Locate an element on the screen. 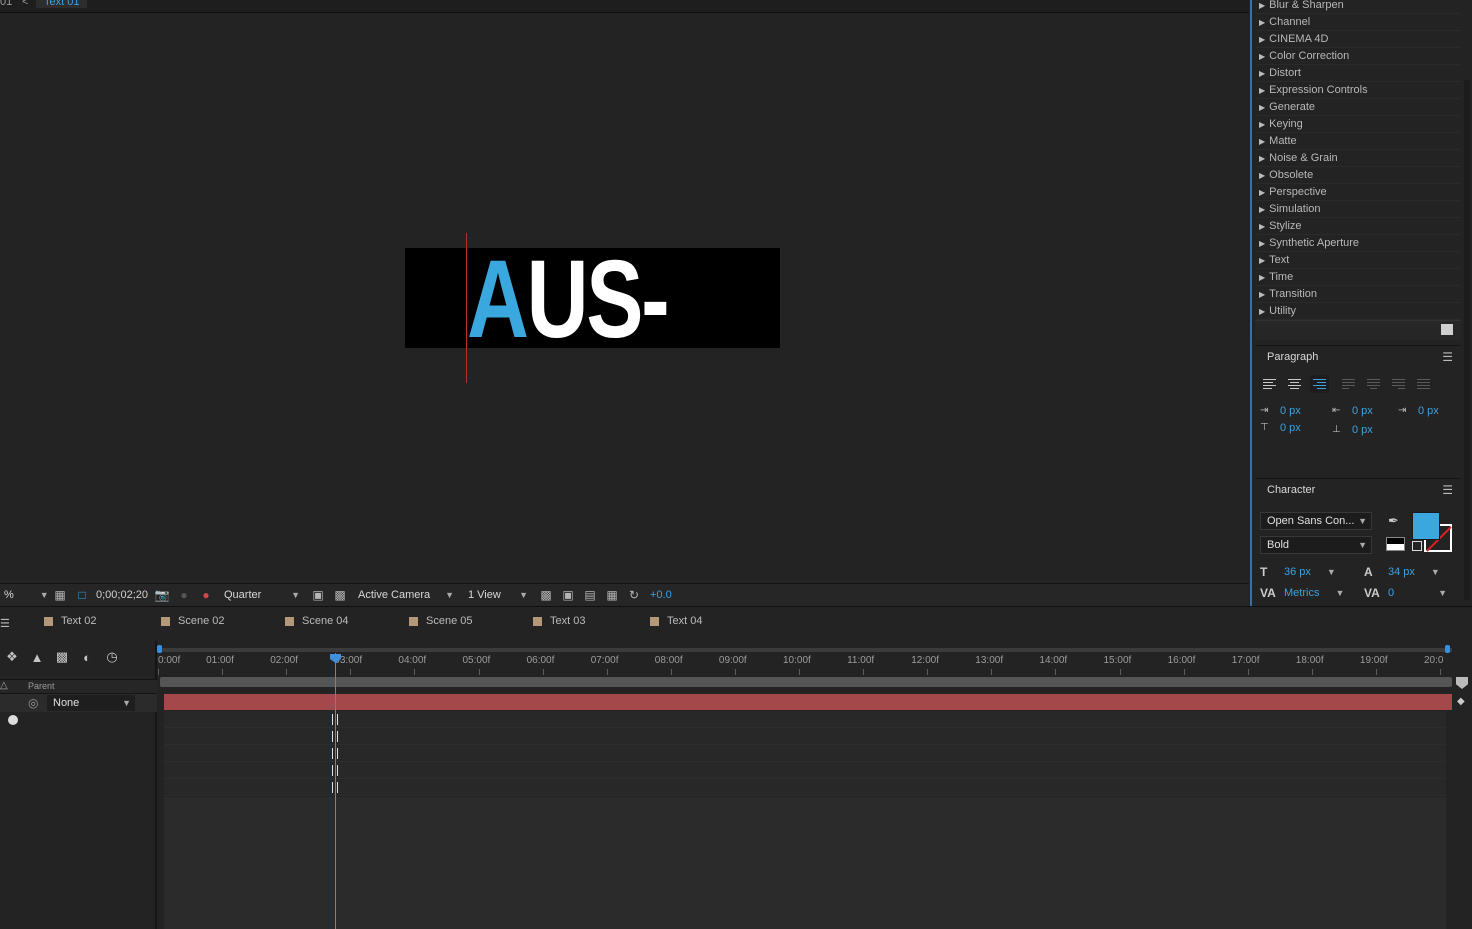 The width and height of the screenshot is (1472, 929). effects-category-item: ▶ Noise & Grain is located at coordinates (1358, 158).